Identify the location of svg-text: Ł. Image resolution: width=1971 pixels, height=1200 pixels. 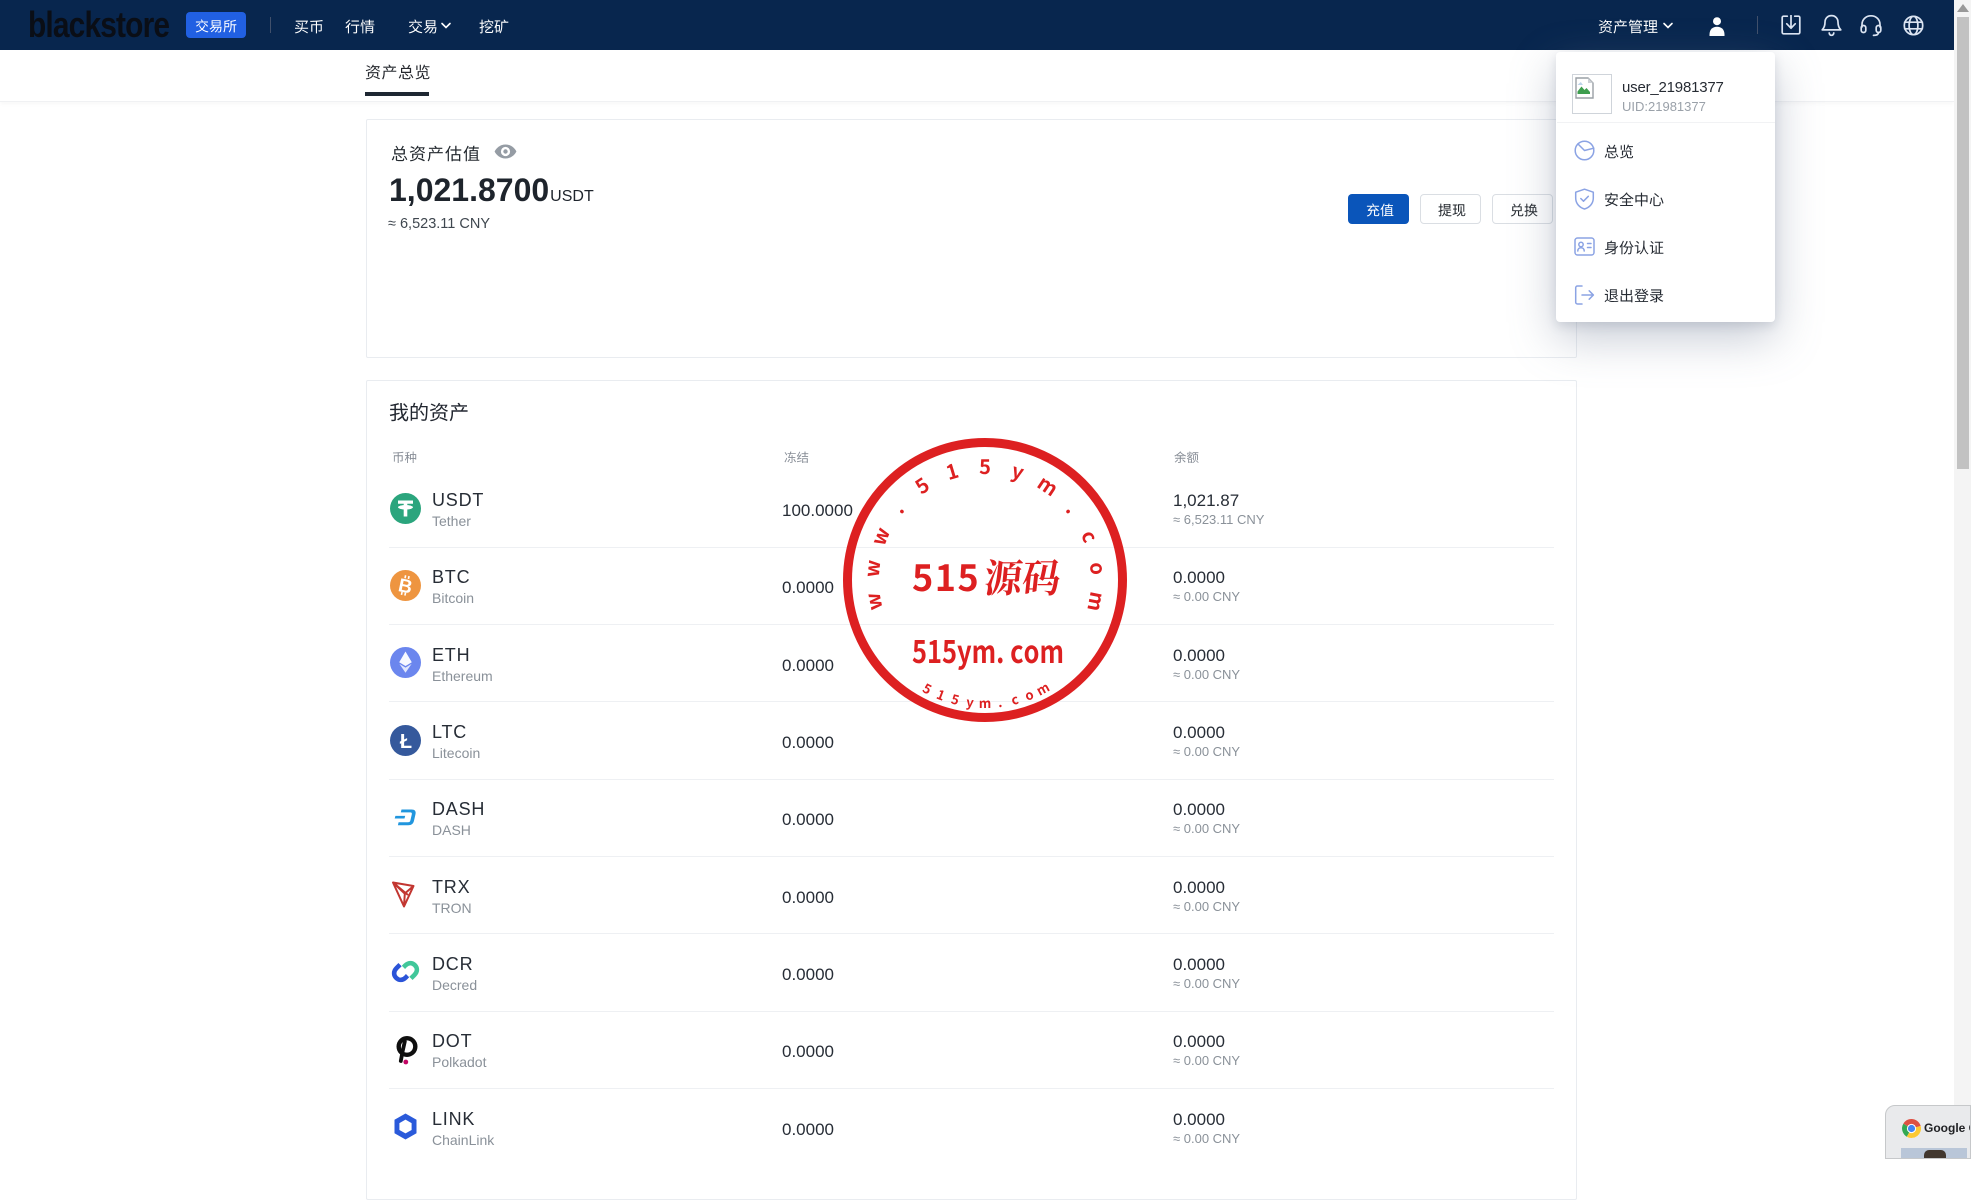
(406, 742).